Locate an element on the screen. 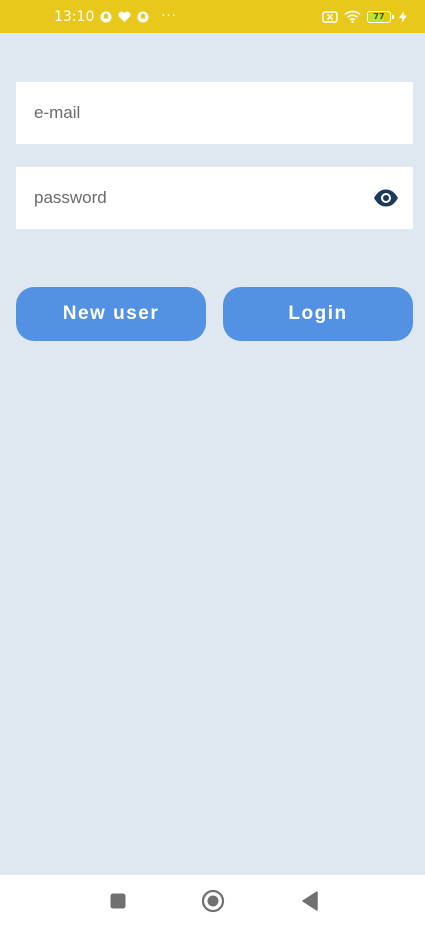 This screenshot has height=925, width=425. status-time: 13:10 is located at coordinates (74, 16).